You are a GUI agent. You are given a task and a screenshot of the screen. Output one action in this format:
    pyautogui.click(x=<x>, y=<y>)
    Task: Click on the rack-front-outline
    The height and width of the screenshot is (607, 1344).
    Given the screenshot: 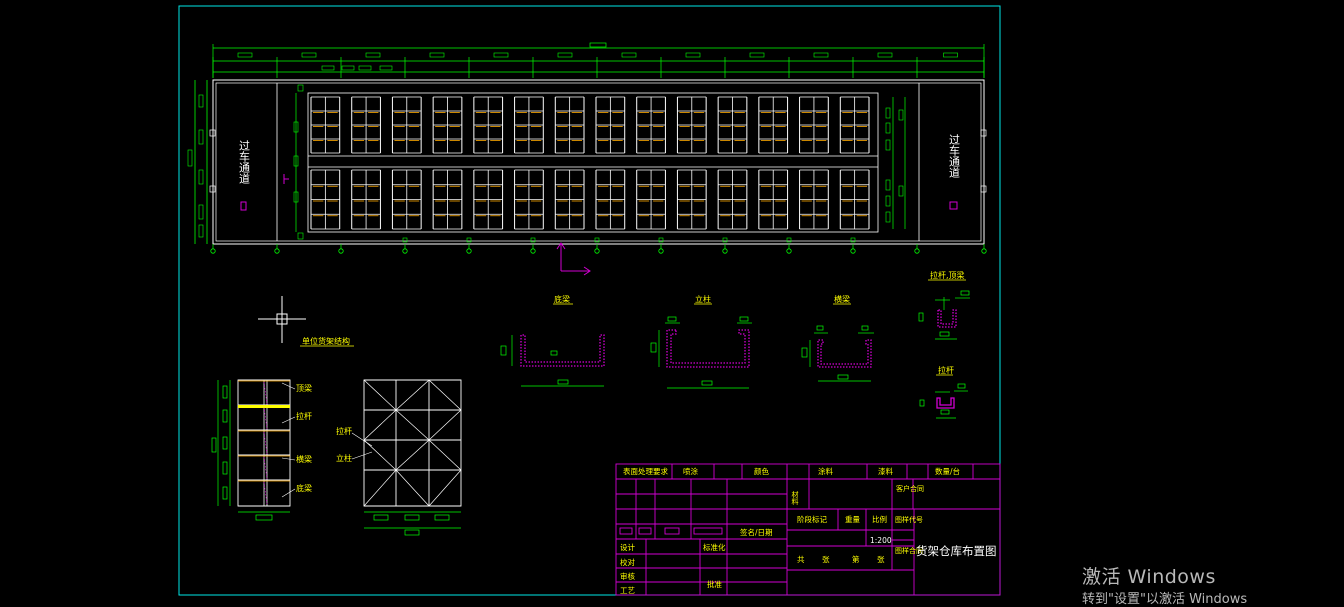 What is the action you would take?
    pyautogui.click(x=412, y=443)
    